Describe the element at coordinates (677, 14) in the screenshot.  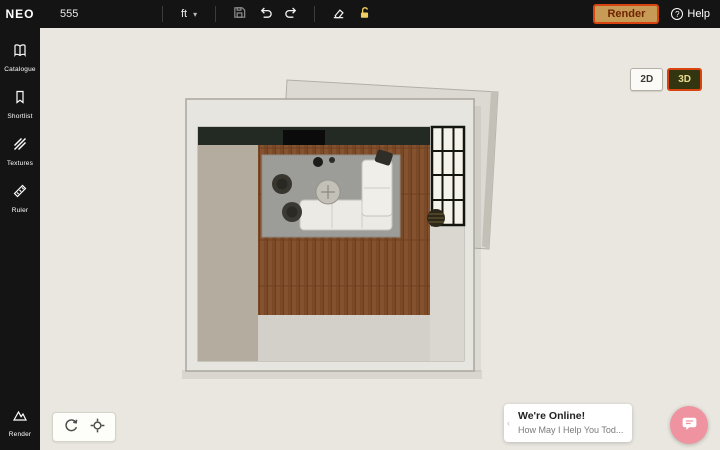
I see `help-icon: ?` at that location.